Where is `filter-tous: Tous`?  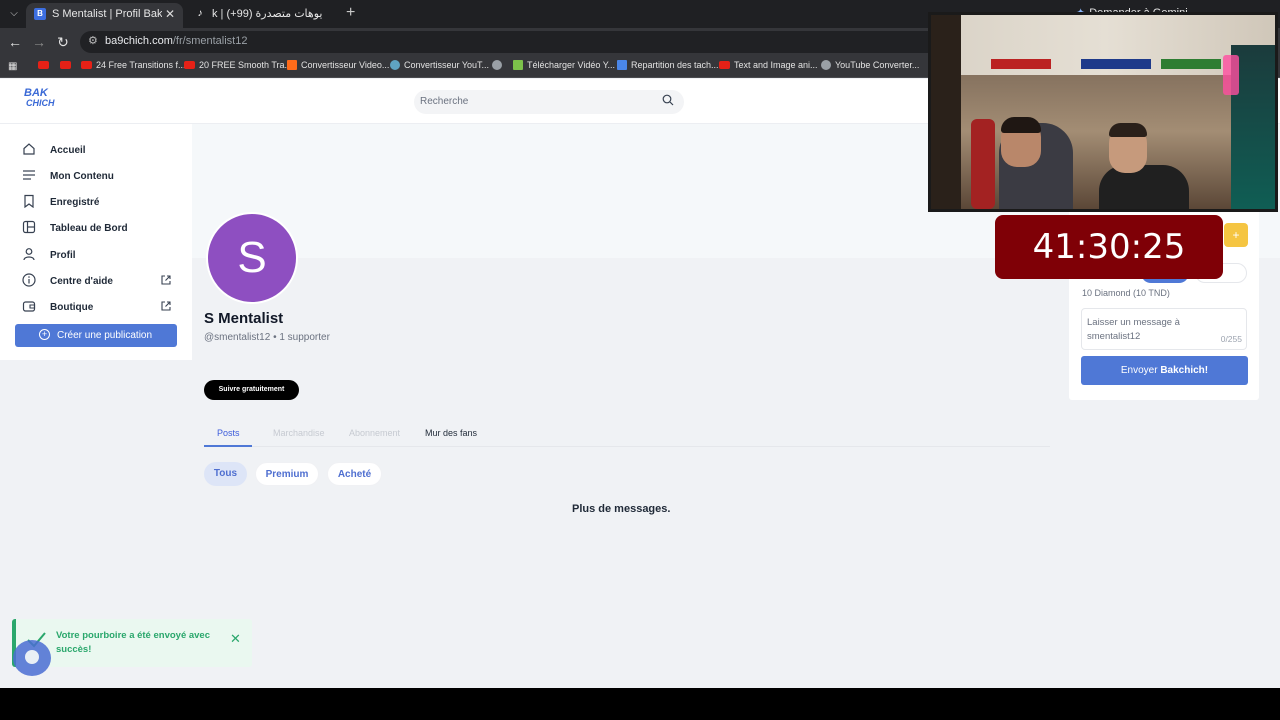 filter-tous: Tous is located at coordinates (225, 474).